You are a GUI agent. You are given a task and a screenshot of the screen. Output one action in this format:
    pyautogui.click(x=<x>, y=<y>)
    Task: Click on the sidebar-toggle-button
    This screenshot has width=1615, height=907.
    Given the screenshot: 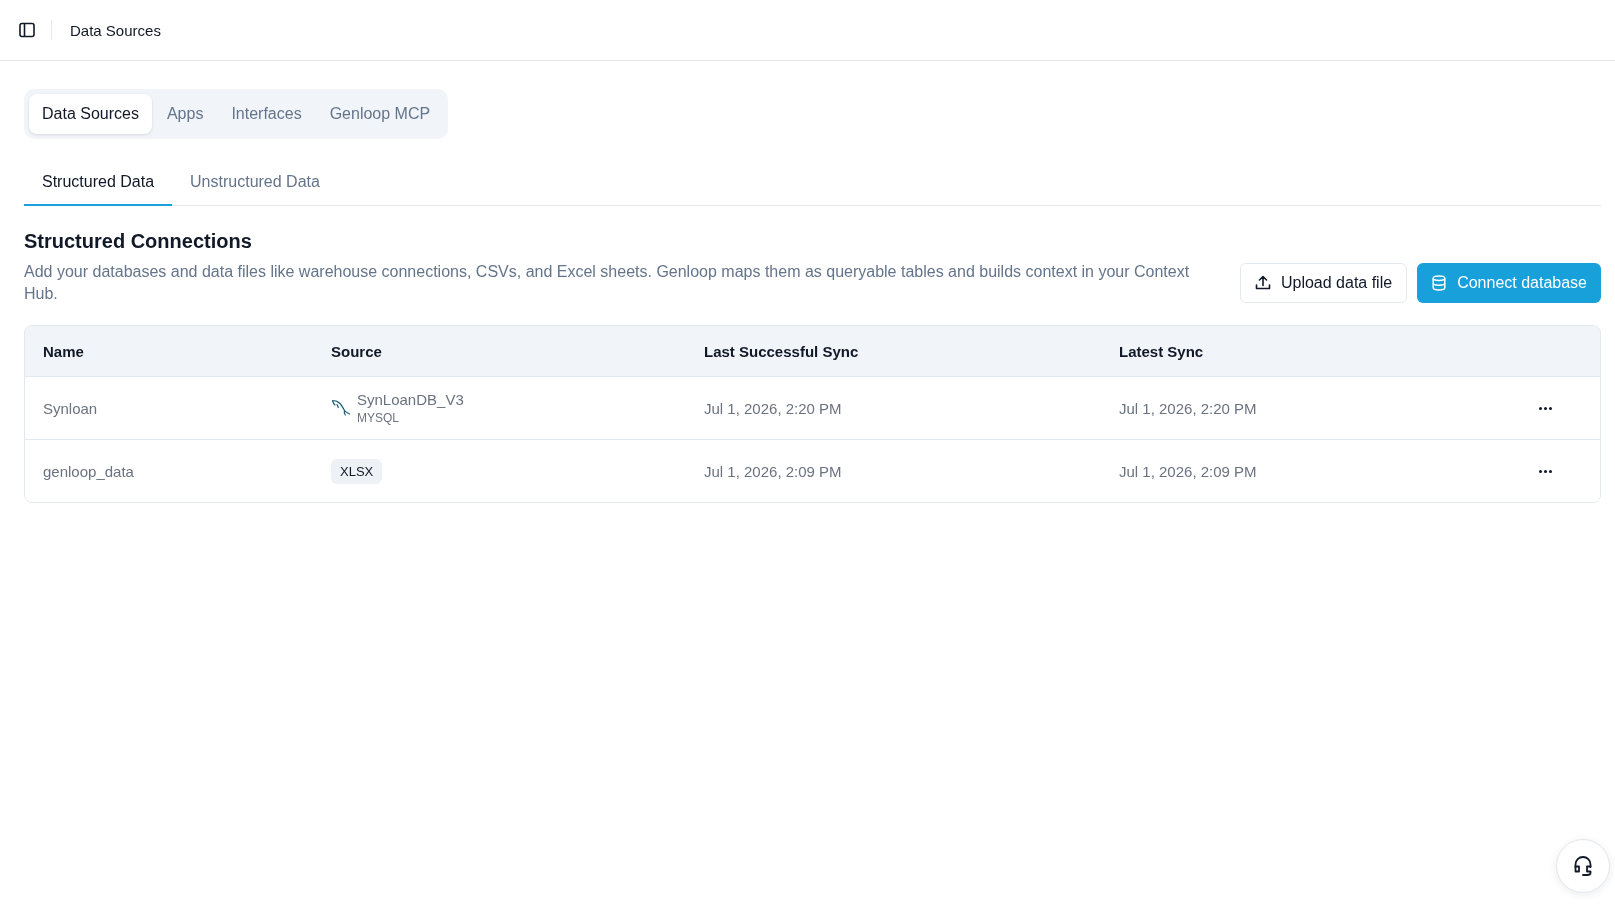 What is the action you would take?
    pyautogui.click(x=27, y=30)
    